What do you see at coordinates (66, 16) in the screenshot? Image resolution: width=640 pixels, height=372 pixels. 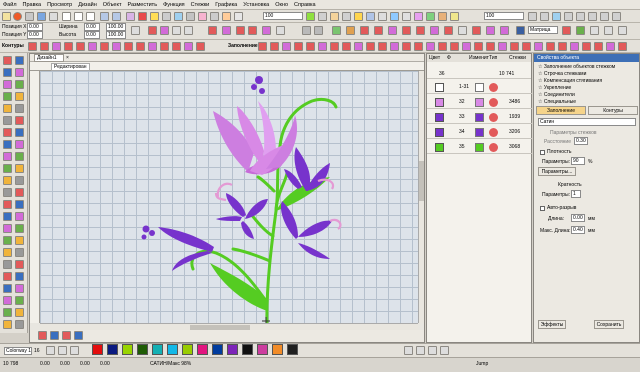 I see `cut-icon` at bounding box center [66, 16].